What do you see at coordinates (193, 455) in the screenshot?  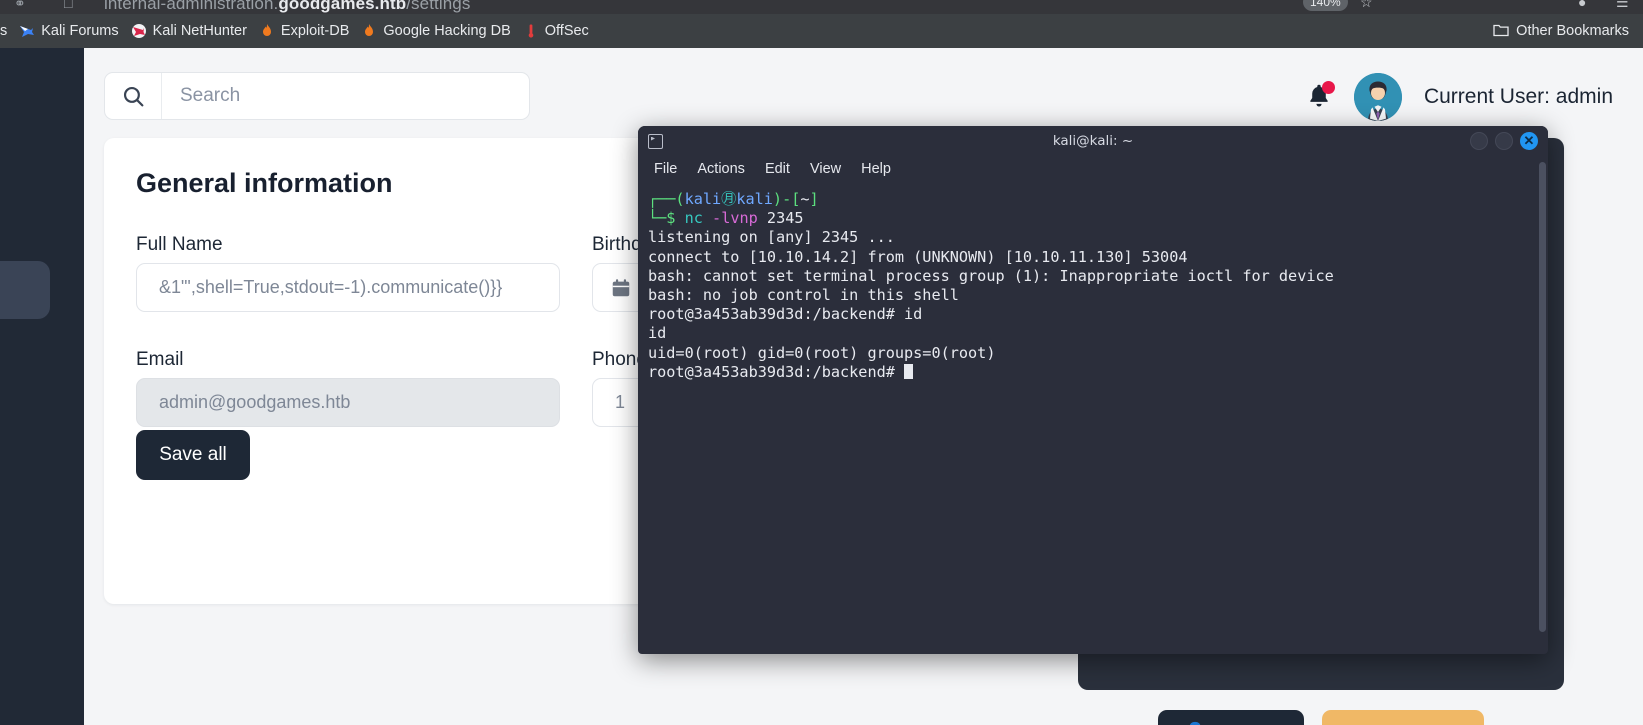 I see `save-all-button: Save all` at bounding box center [193, 455].